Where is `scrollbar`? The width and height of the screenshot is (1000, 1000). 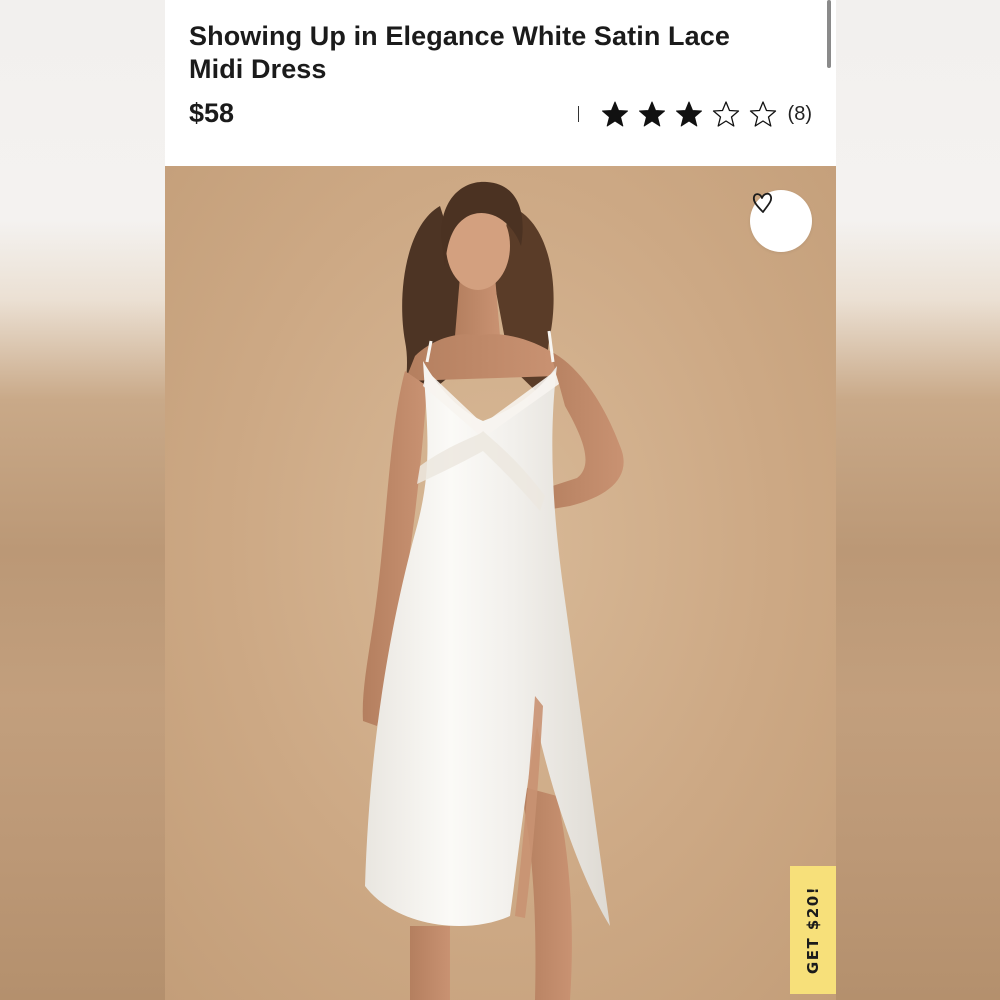 scrollbar is located at coordinates (829, 34).